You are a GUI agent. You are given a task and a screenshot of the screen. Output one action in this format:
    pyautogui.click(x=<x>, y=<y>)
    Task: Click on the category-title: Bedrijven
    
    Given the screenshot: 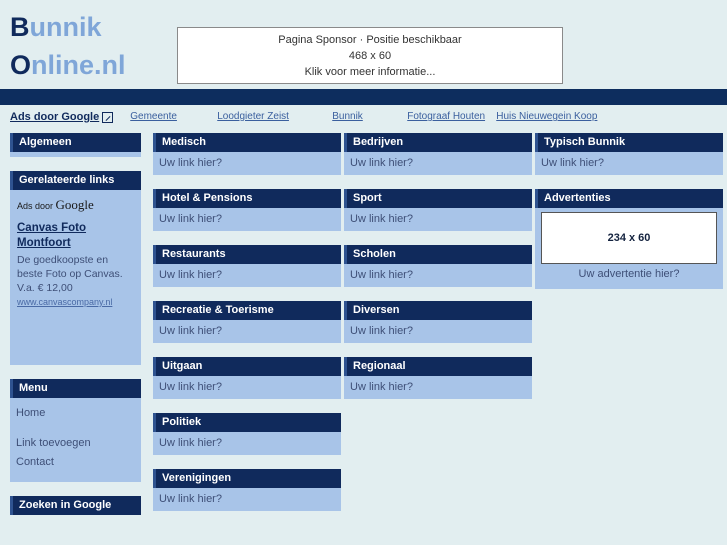 What is the action you would take?
    pyautogui.click(x=438, y=142)
    